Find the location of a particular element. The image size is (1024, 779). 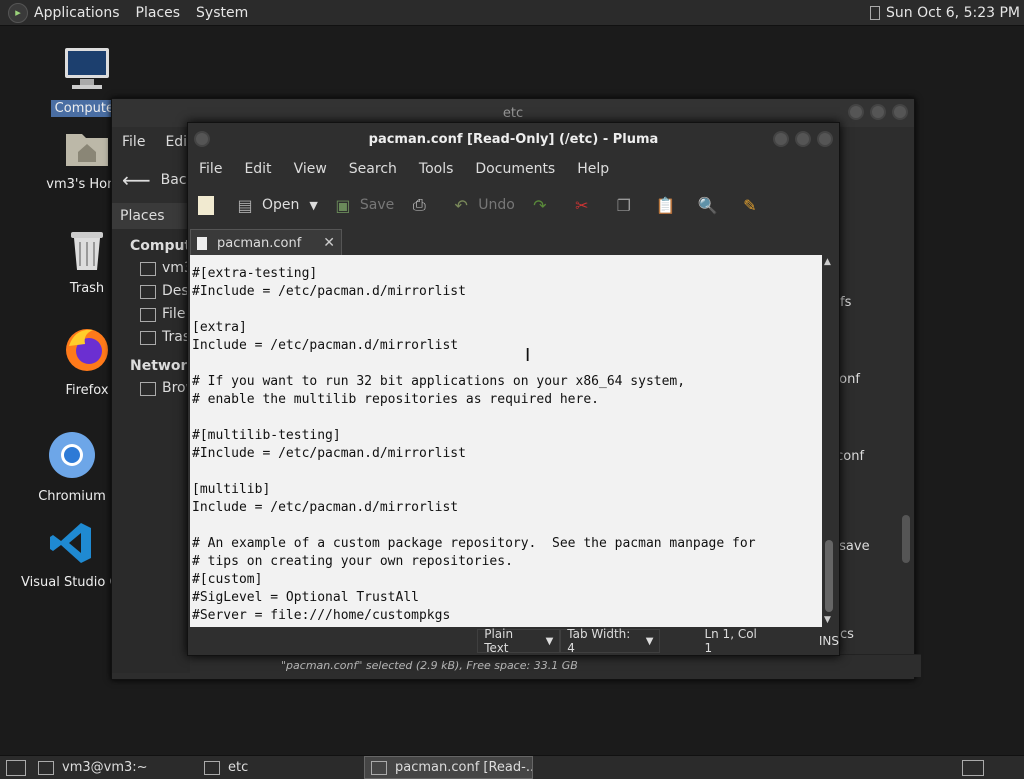

paste-button: 📋 is located at coordinates (669, 205).